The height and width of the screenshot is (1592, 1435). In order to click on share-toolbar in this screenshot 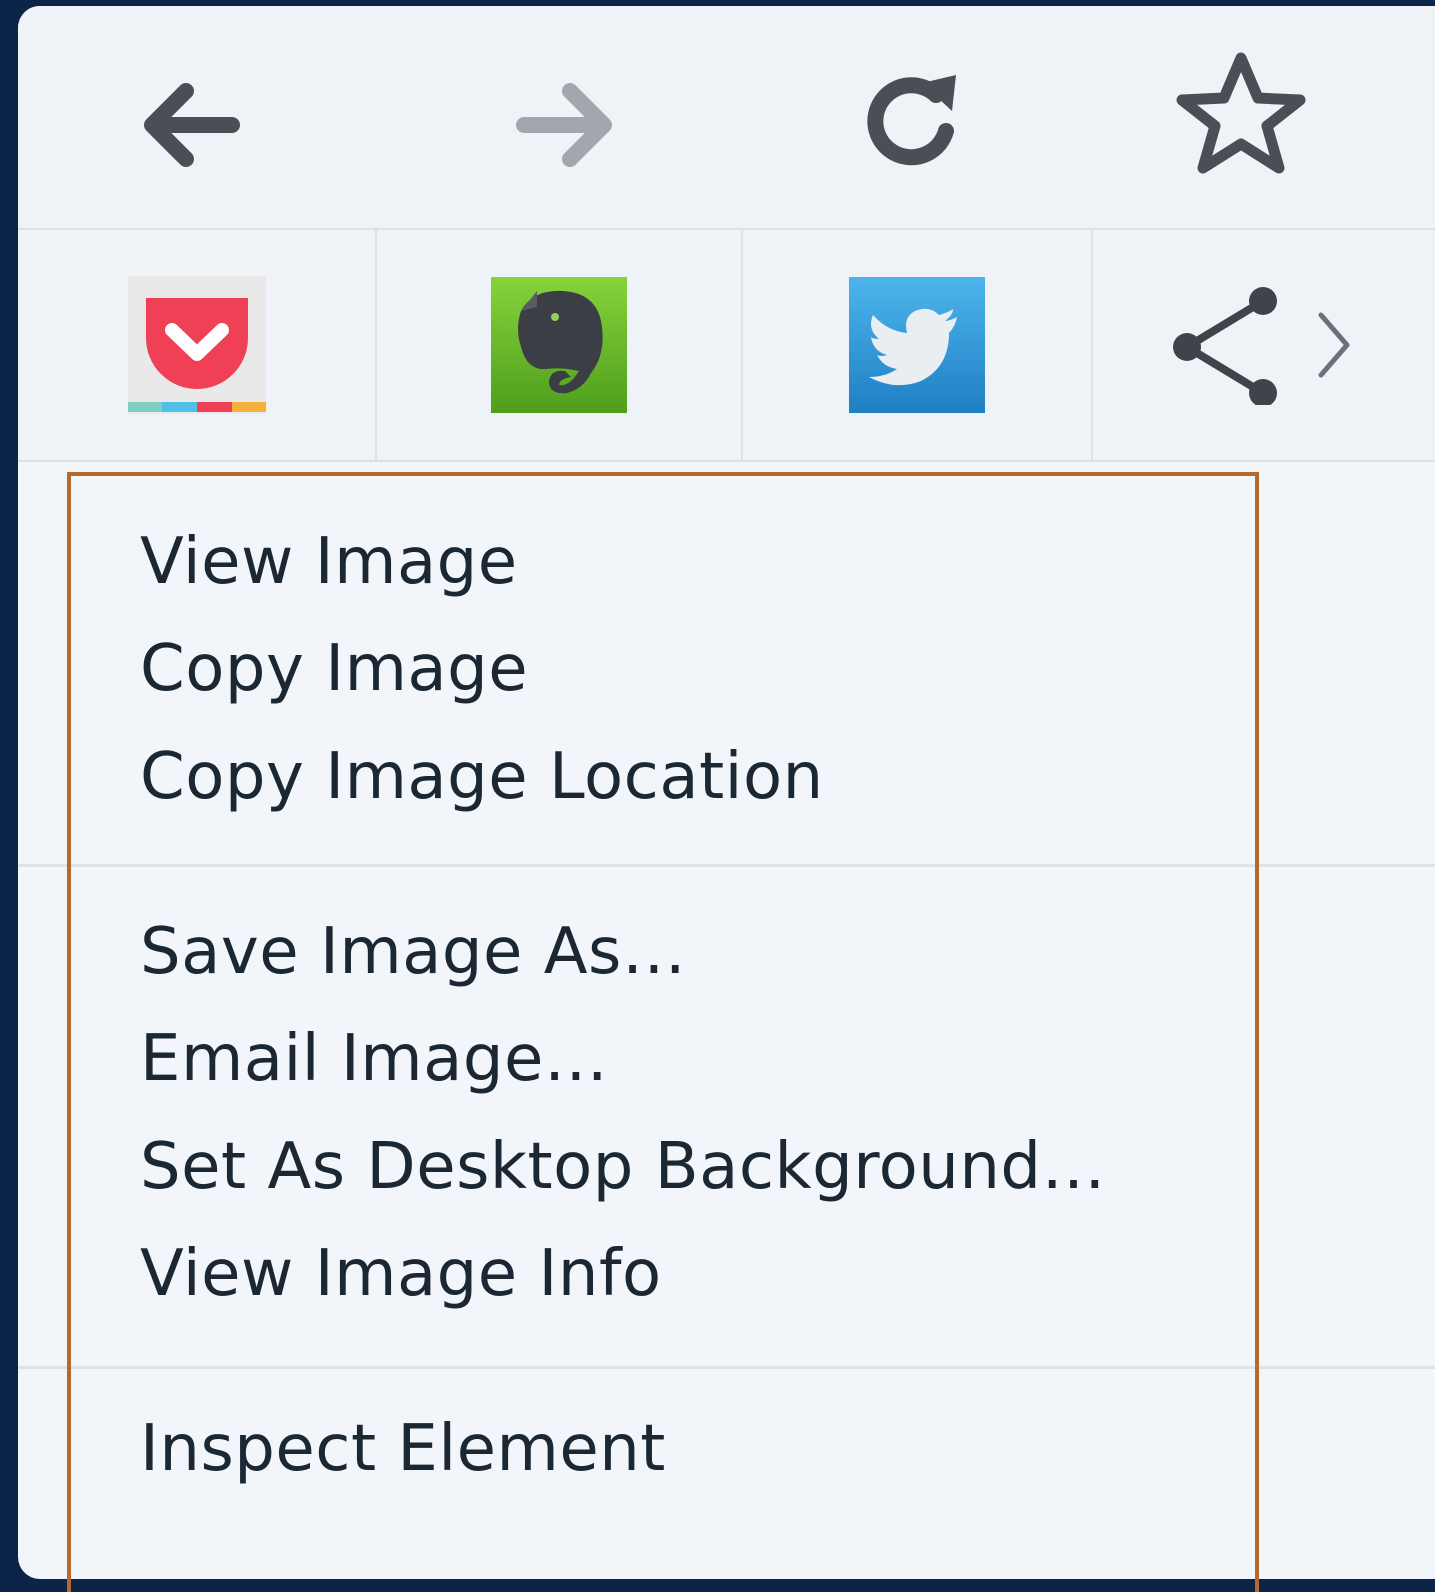, I will do `click(726, 346)`.